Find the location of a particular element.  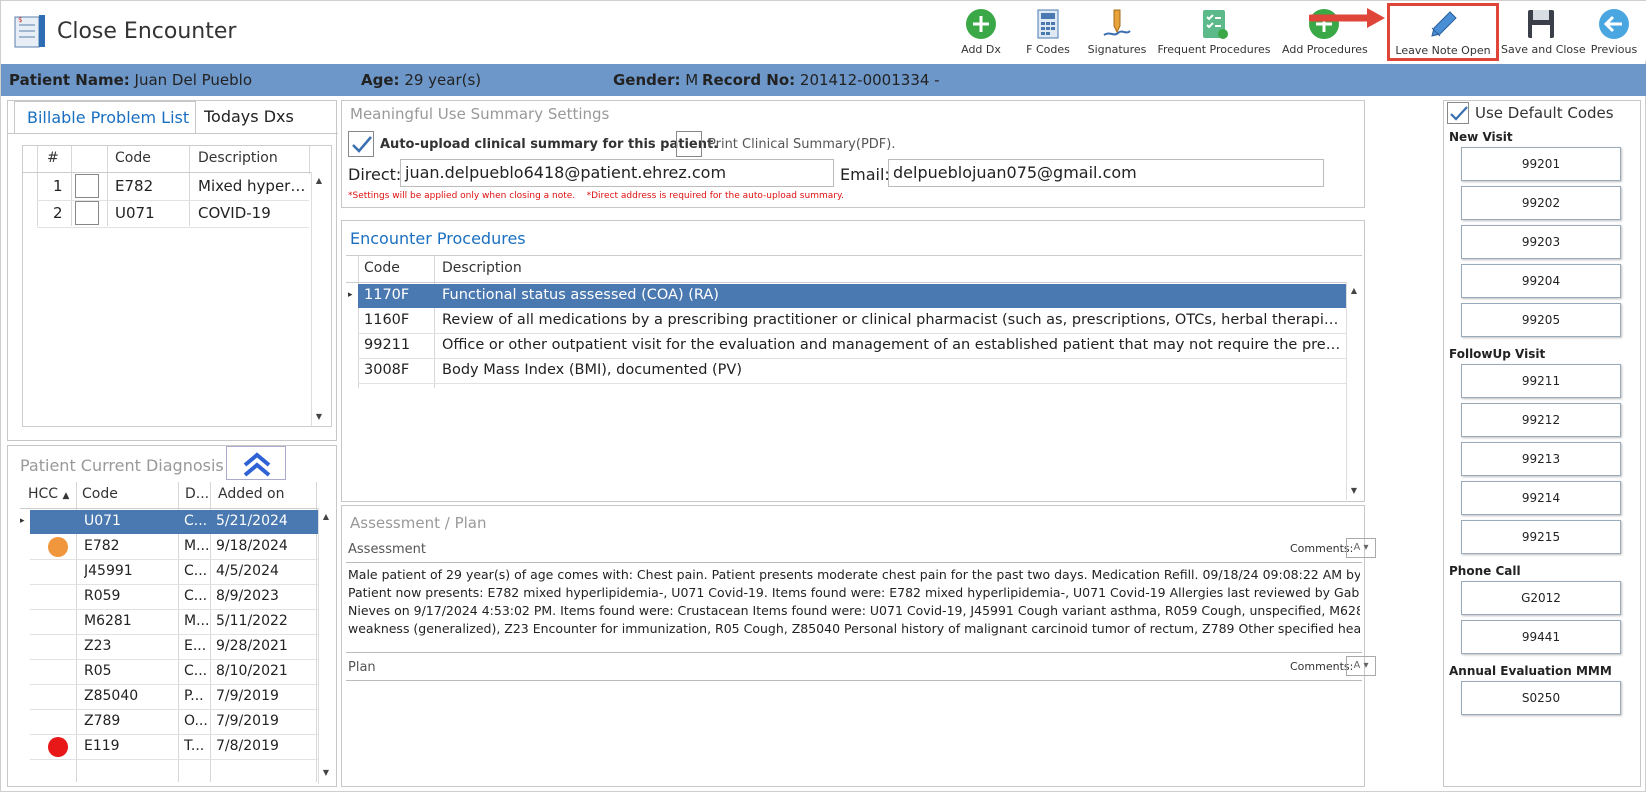

patient-name: Juan Del Pueblo is located at coordinates (193, 80).